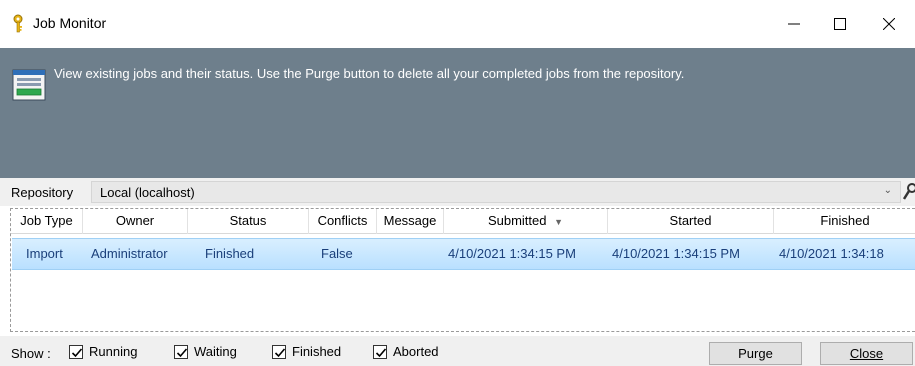 The image size is (915, 366). Describe the element at coordinates (831, 253) in the screenshot. I see `cell-finished: 4/10/2021 1:34:18` at that location.